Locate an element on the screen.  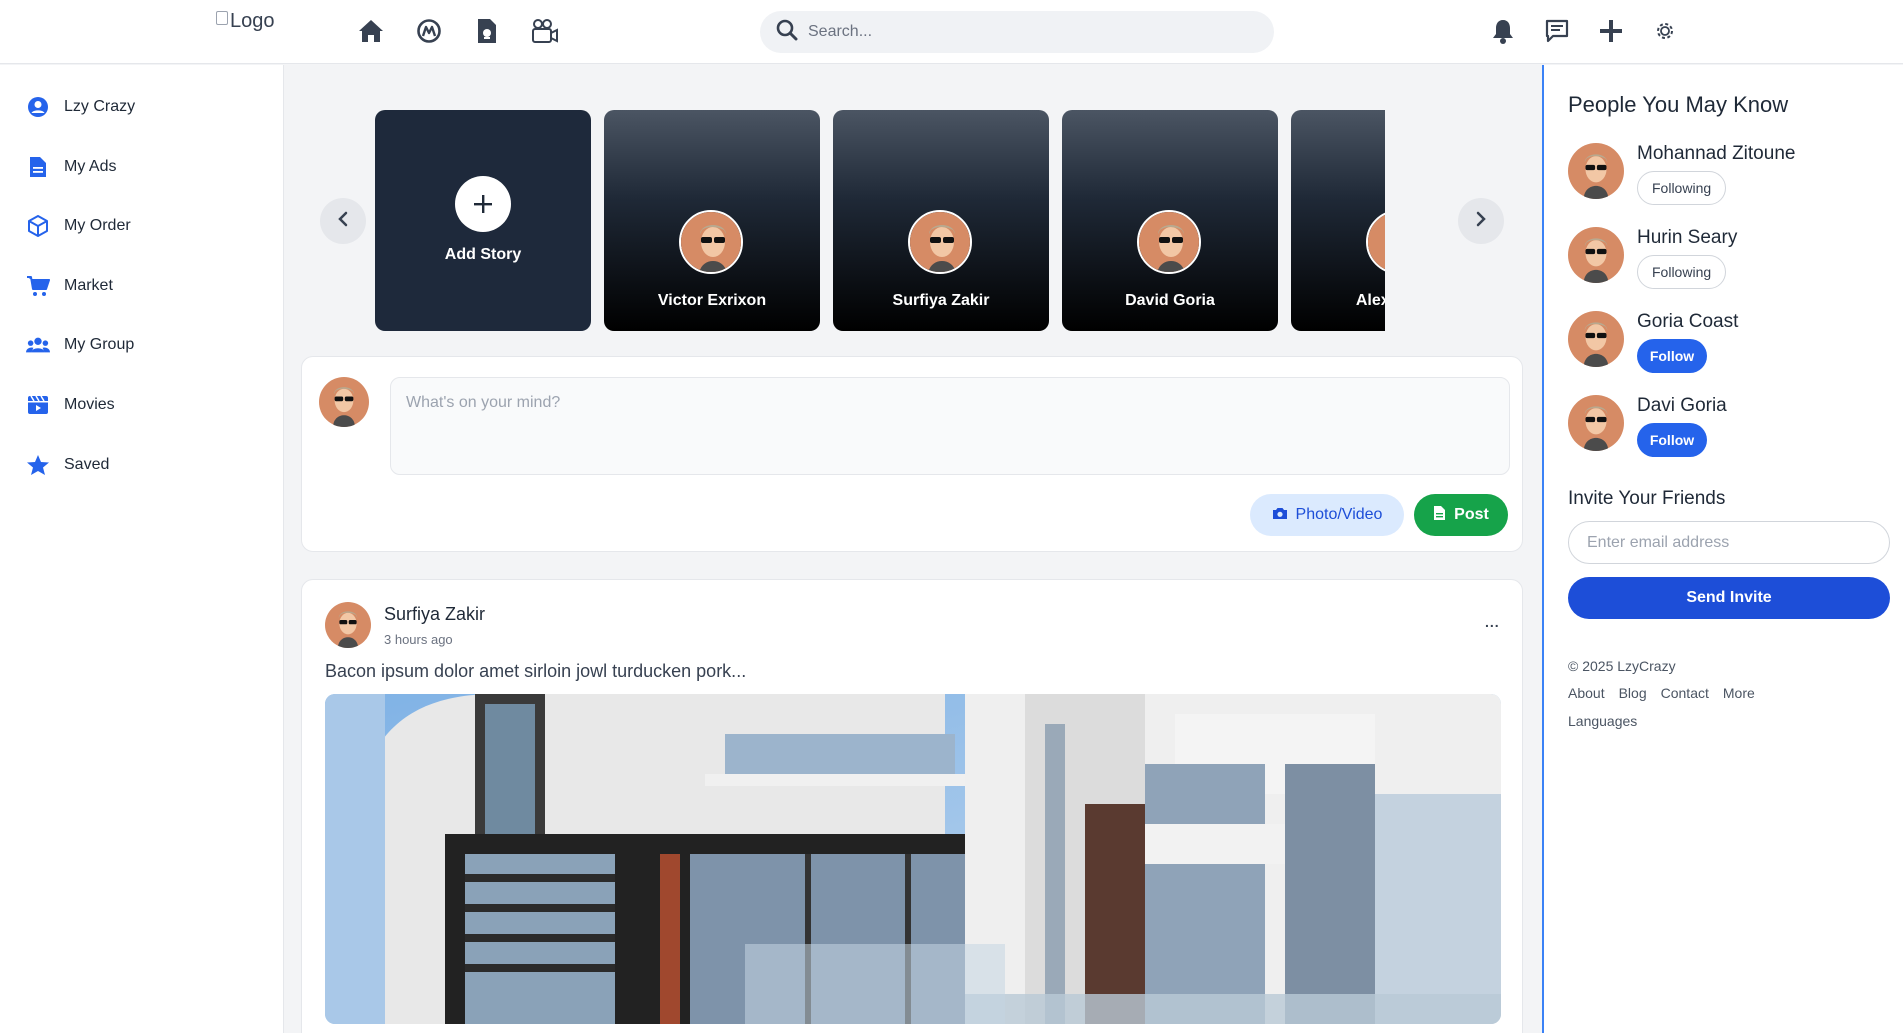
send-invite-button: Send Invite is located at coordinates (1729, 598).